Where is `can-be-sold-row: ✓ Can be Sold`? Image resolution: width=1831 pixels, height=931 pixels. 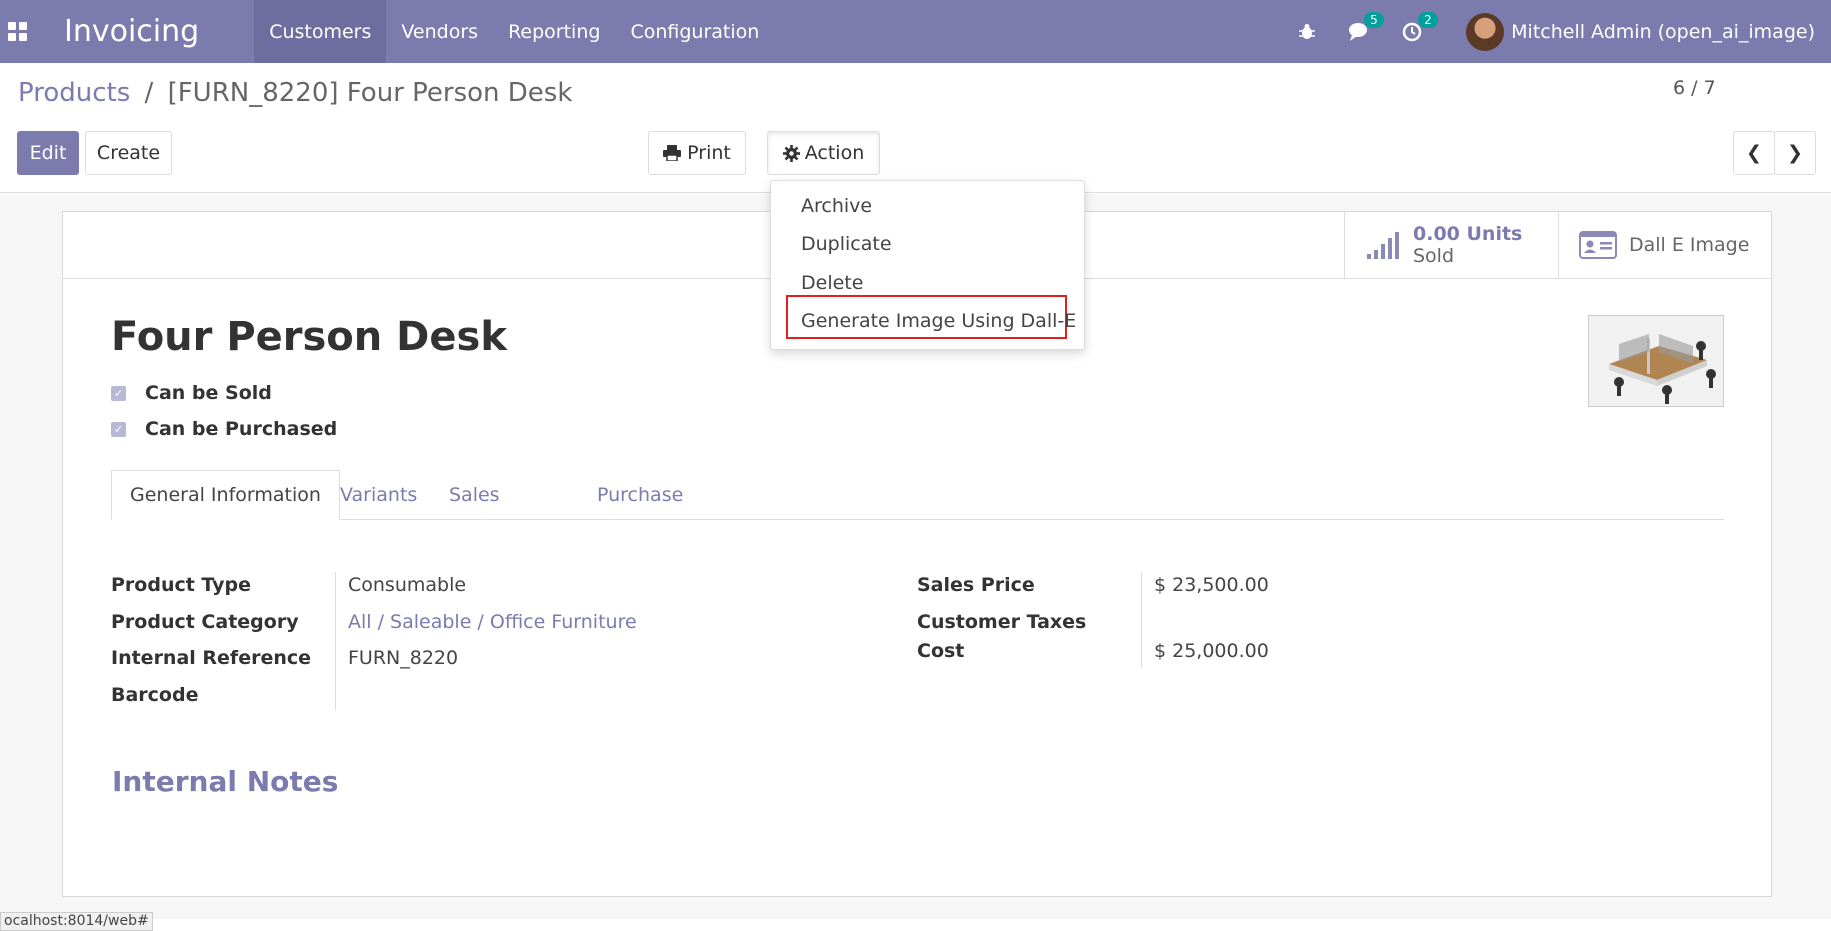
can-be-sold-row: ✓ Can be Sold is located at coordinates (191, 393).